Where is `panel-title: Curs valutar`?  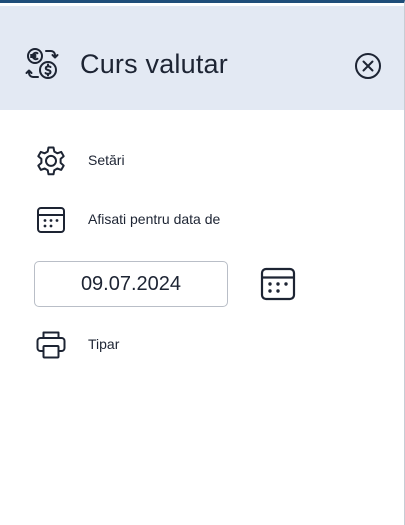 panel-title: Curs valutar is located at coordinates (154, 64).